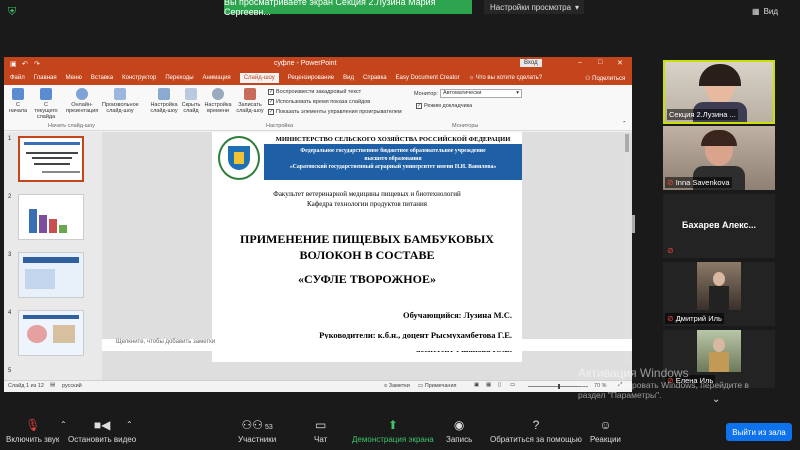 The width and height of the screenshot is (800, 450). I want to click on ask-for-help-button: ? Обратиться за помощью, so click(536, 431).